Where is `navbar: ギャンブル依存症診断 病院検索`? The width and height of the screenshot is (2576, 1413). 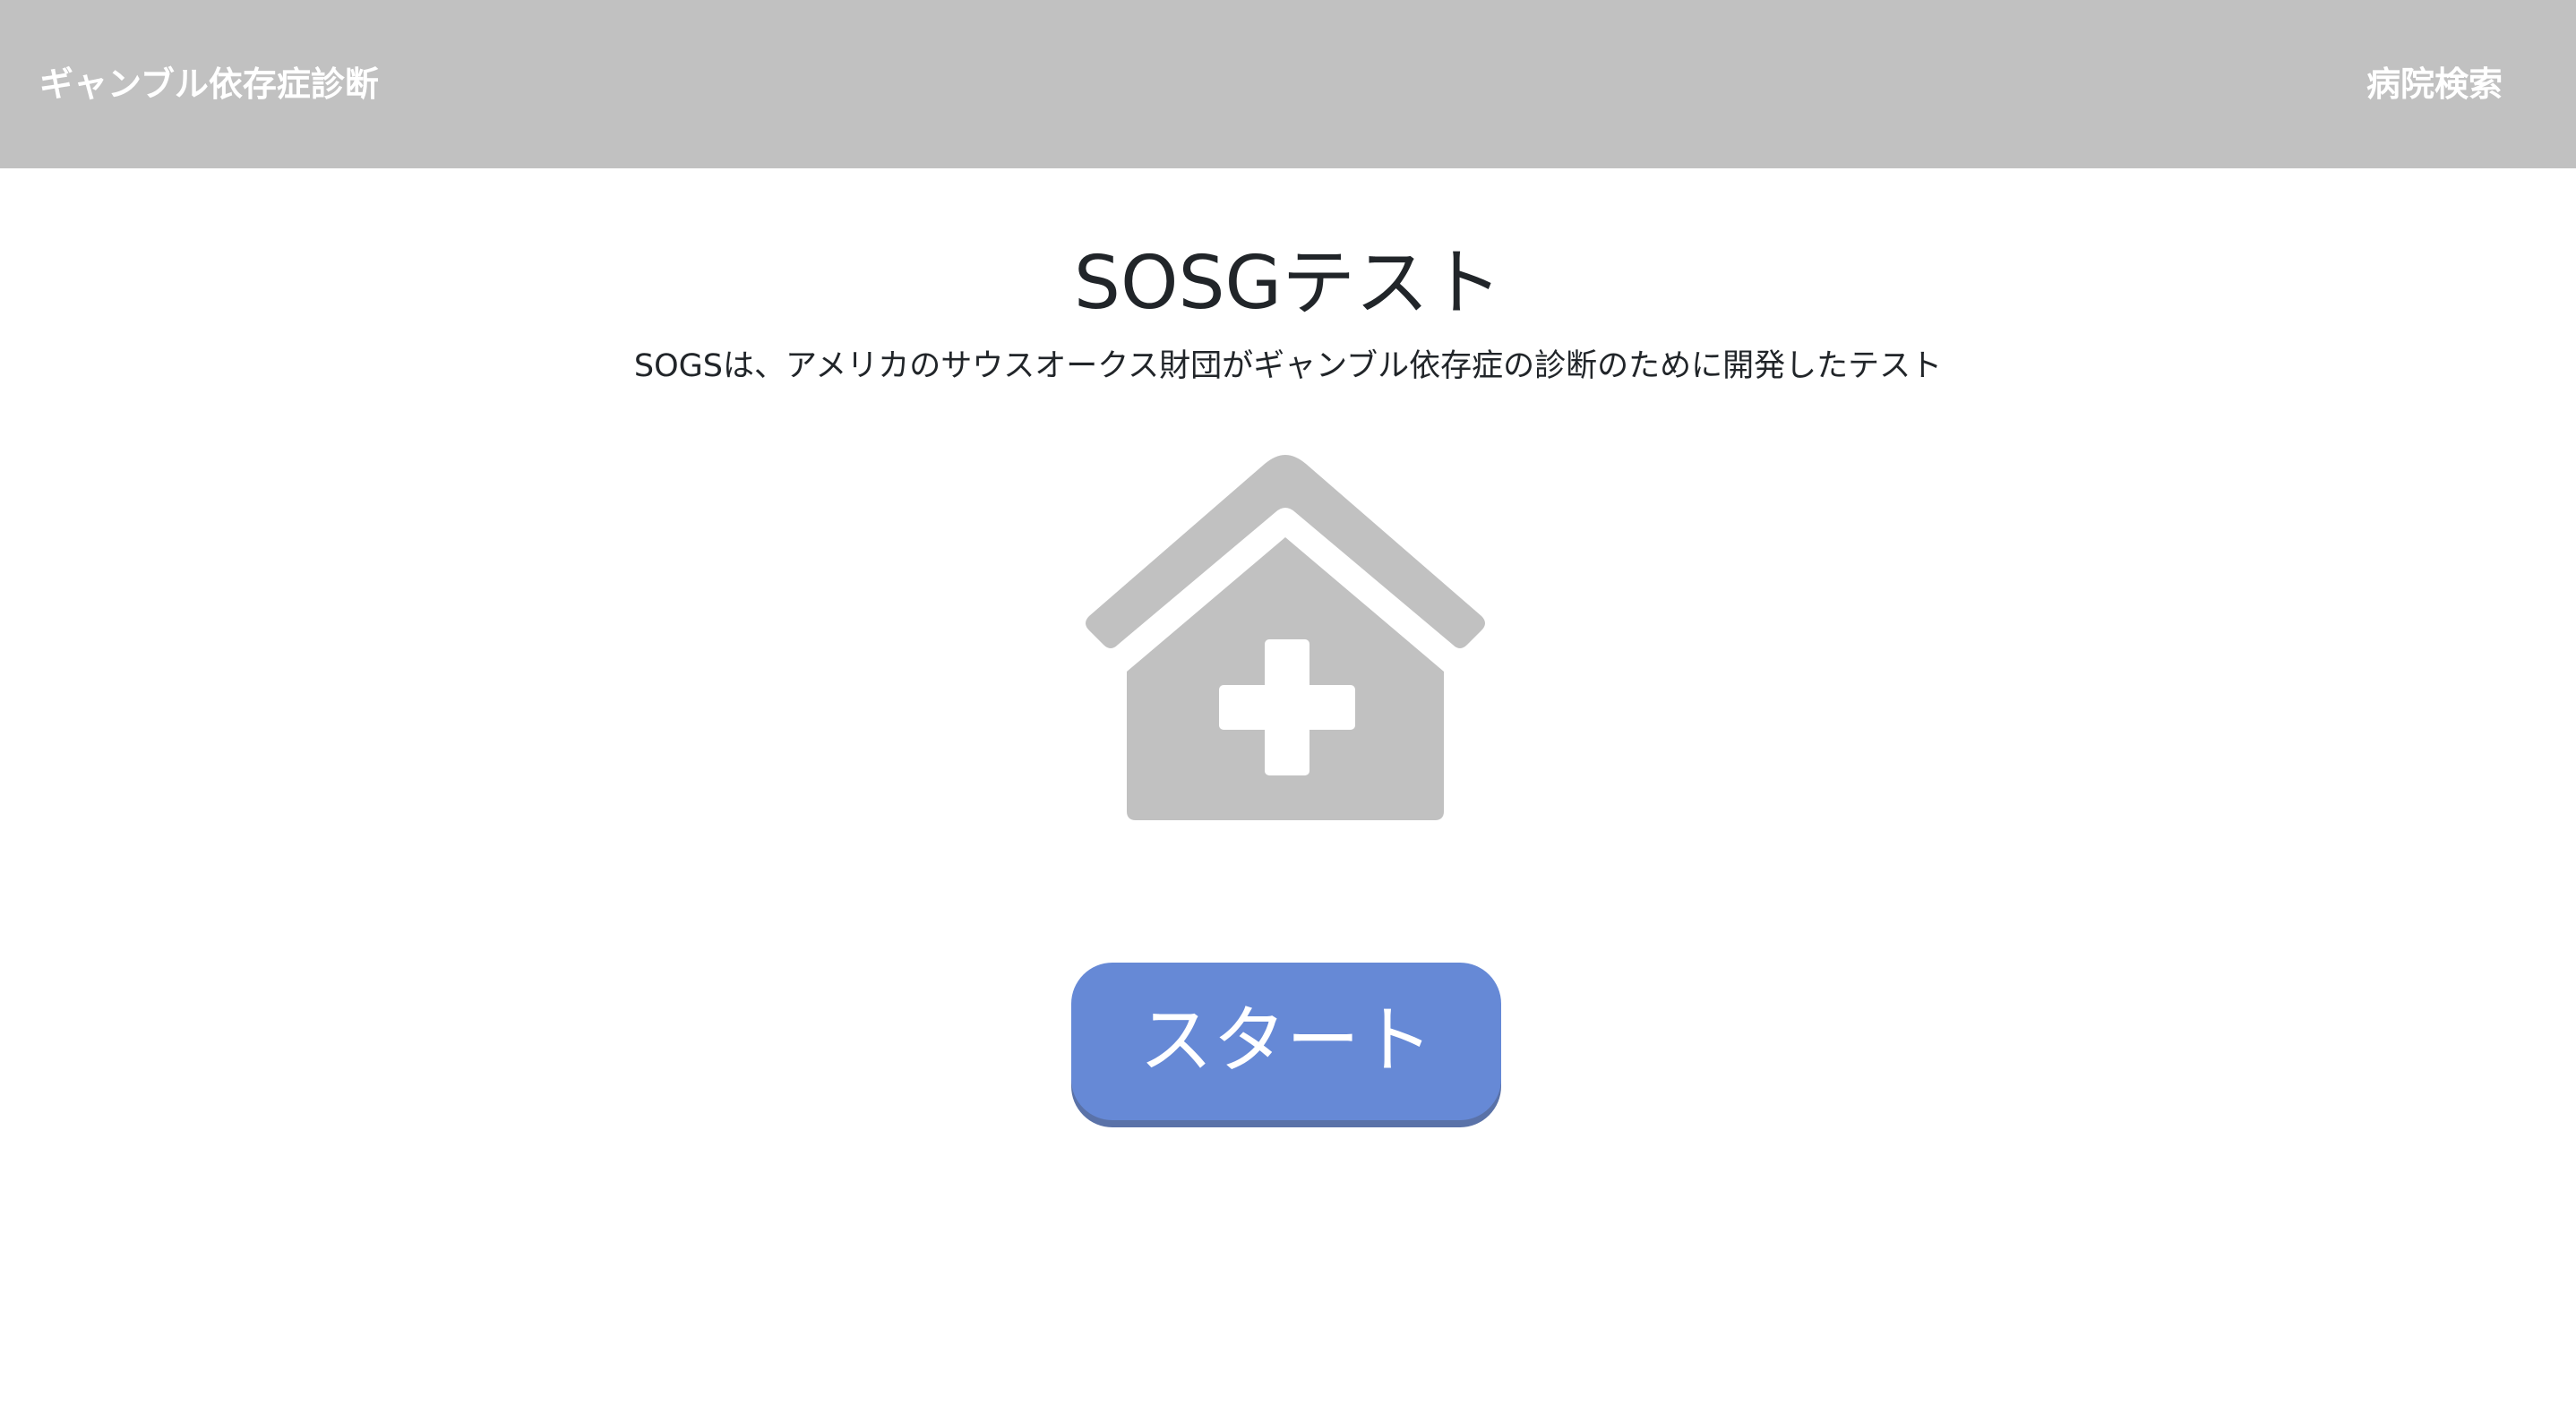 navbar: ギャンブル依存症診断 病院検索 is located at coordinates (1288, 84).